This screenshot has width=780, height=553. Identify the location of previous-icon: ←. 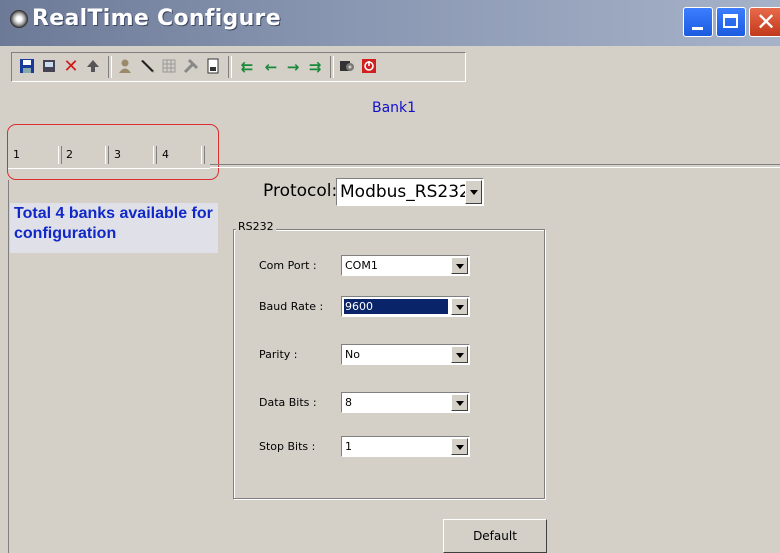
(271, 67).